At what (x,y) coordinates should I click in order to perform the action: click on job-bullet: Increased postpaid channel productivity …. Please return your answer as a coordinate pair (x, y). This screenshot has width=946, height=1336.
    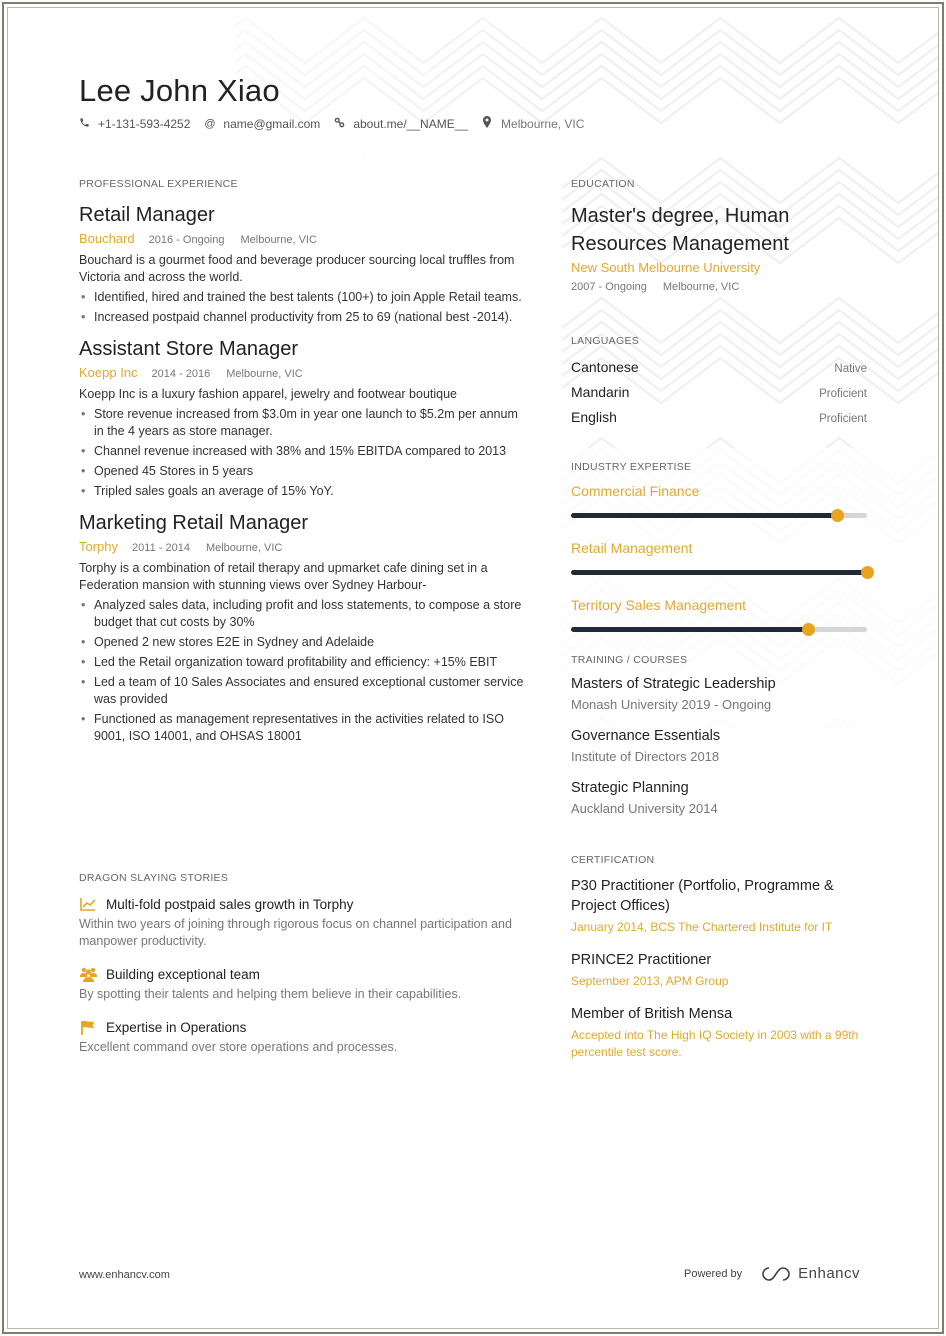
    Looking at the image, I should click on (304, 317).